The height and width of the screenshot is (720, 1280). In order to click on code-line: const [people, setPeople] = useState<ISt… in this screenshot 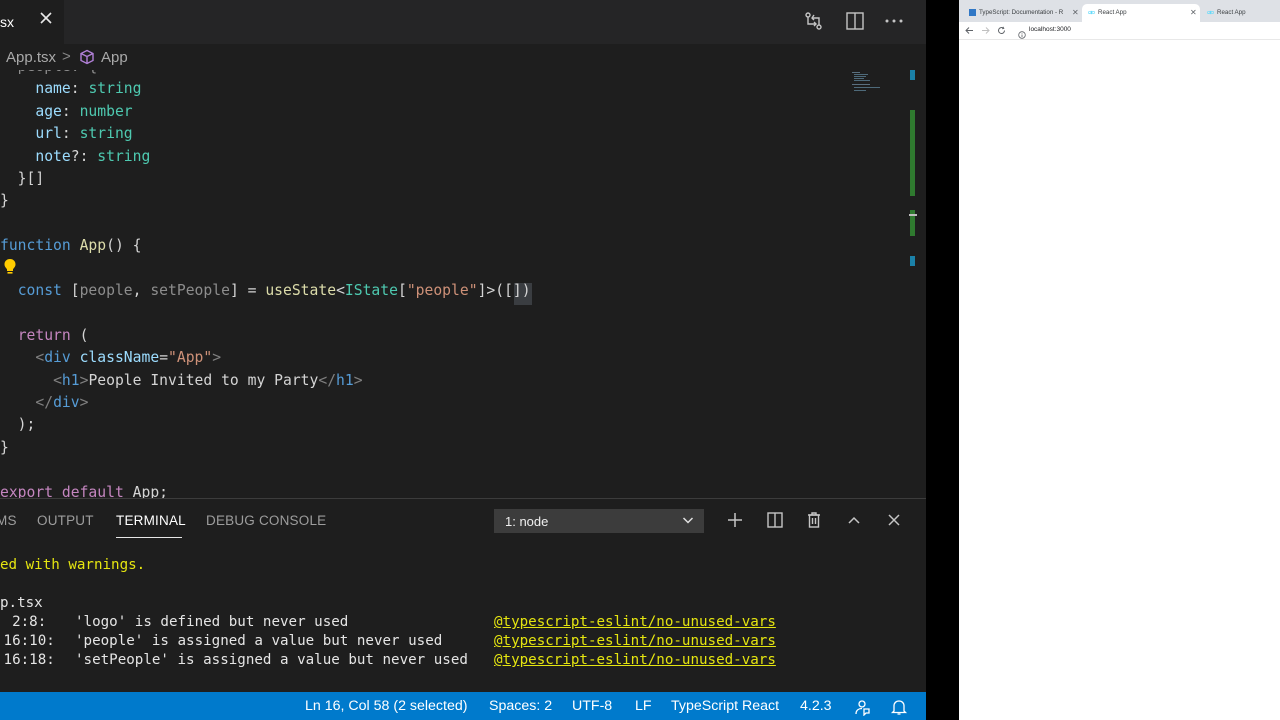, I will do `click(265, 293)`.